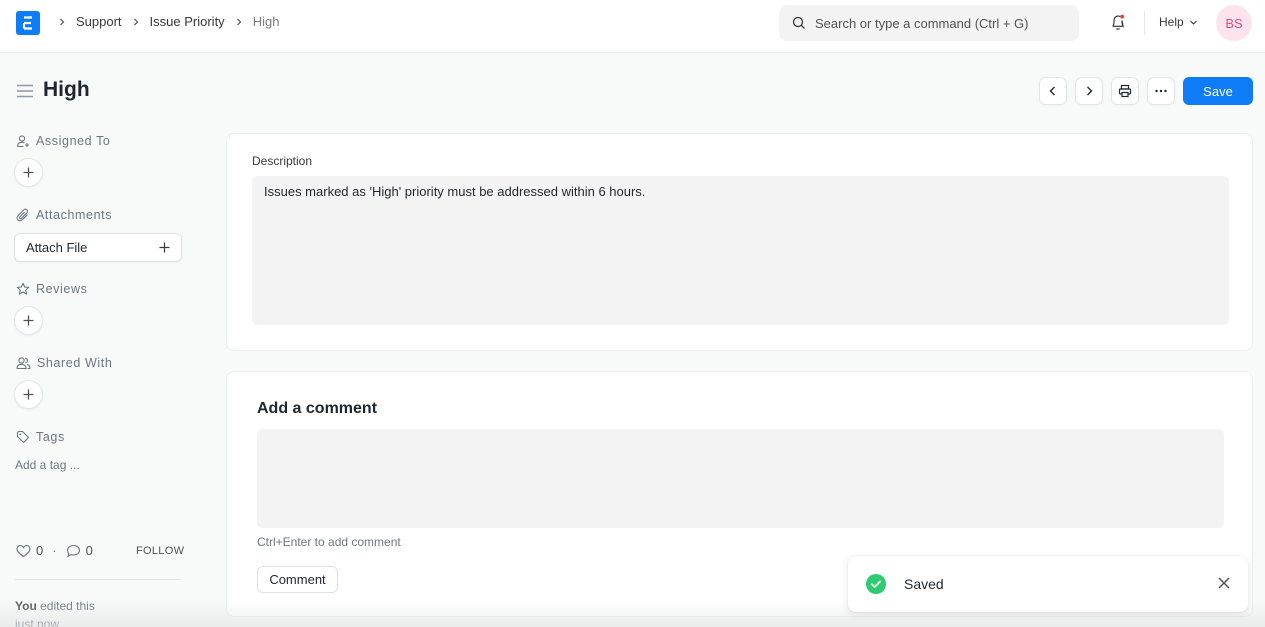 Image resolution: width=1265 pixels, height=627 pixels. What do you see at coordinates (99, 21) in the screenshot?
I see `breadcrumb-support: Support` at bounding box center [99, 21].